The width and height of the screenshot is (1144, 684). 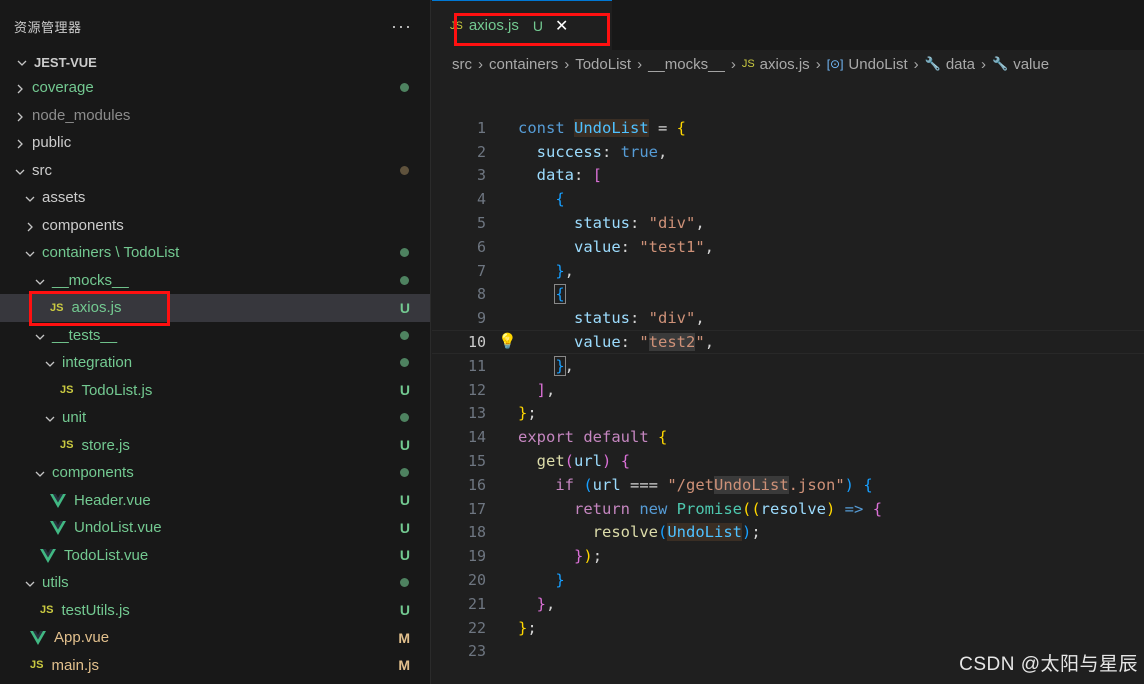 What do you see at coordinates (481, 127) in the screenshot?
I see `line-number: 1` at bounding box center [481, 127].